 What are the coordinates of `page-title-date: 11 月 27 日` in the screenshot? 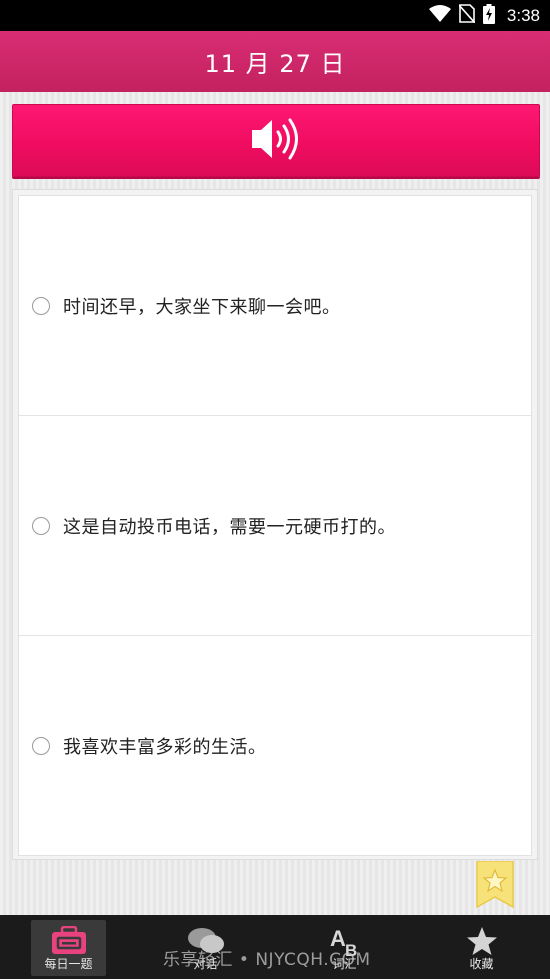 It's located at (275, 64).